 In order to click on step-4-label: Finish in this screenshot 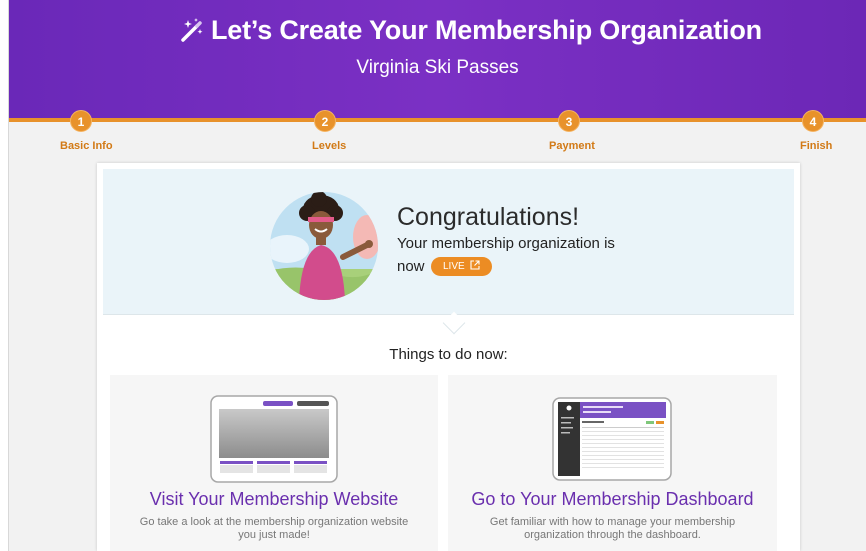, I will do `click(816, 146)`.